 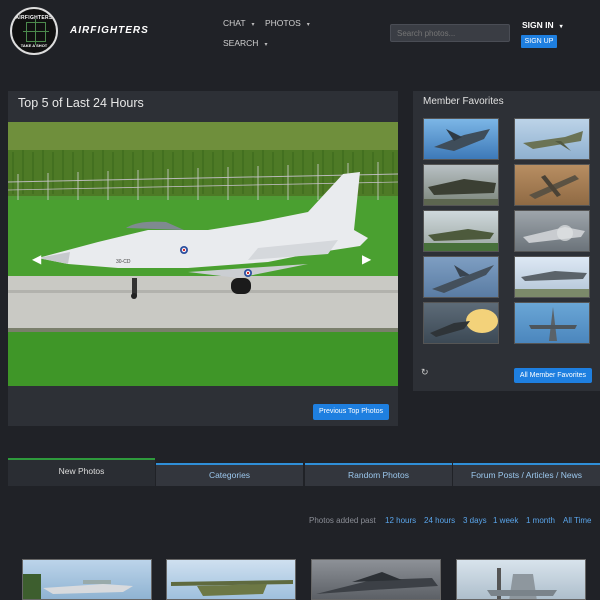 I want to click on all-member-favorites-button: All Member Favorites, so click(x=553, y=375).